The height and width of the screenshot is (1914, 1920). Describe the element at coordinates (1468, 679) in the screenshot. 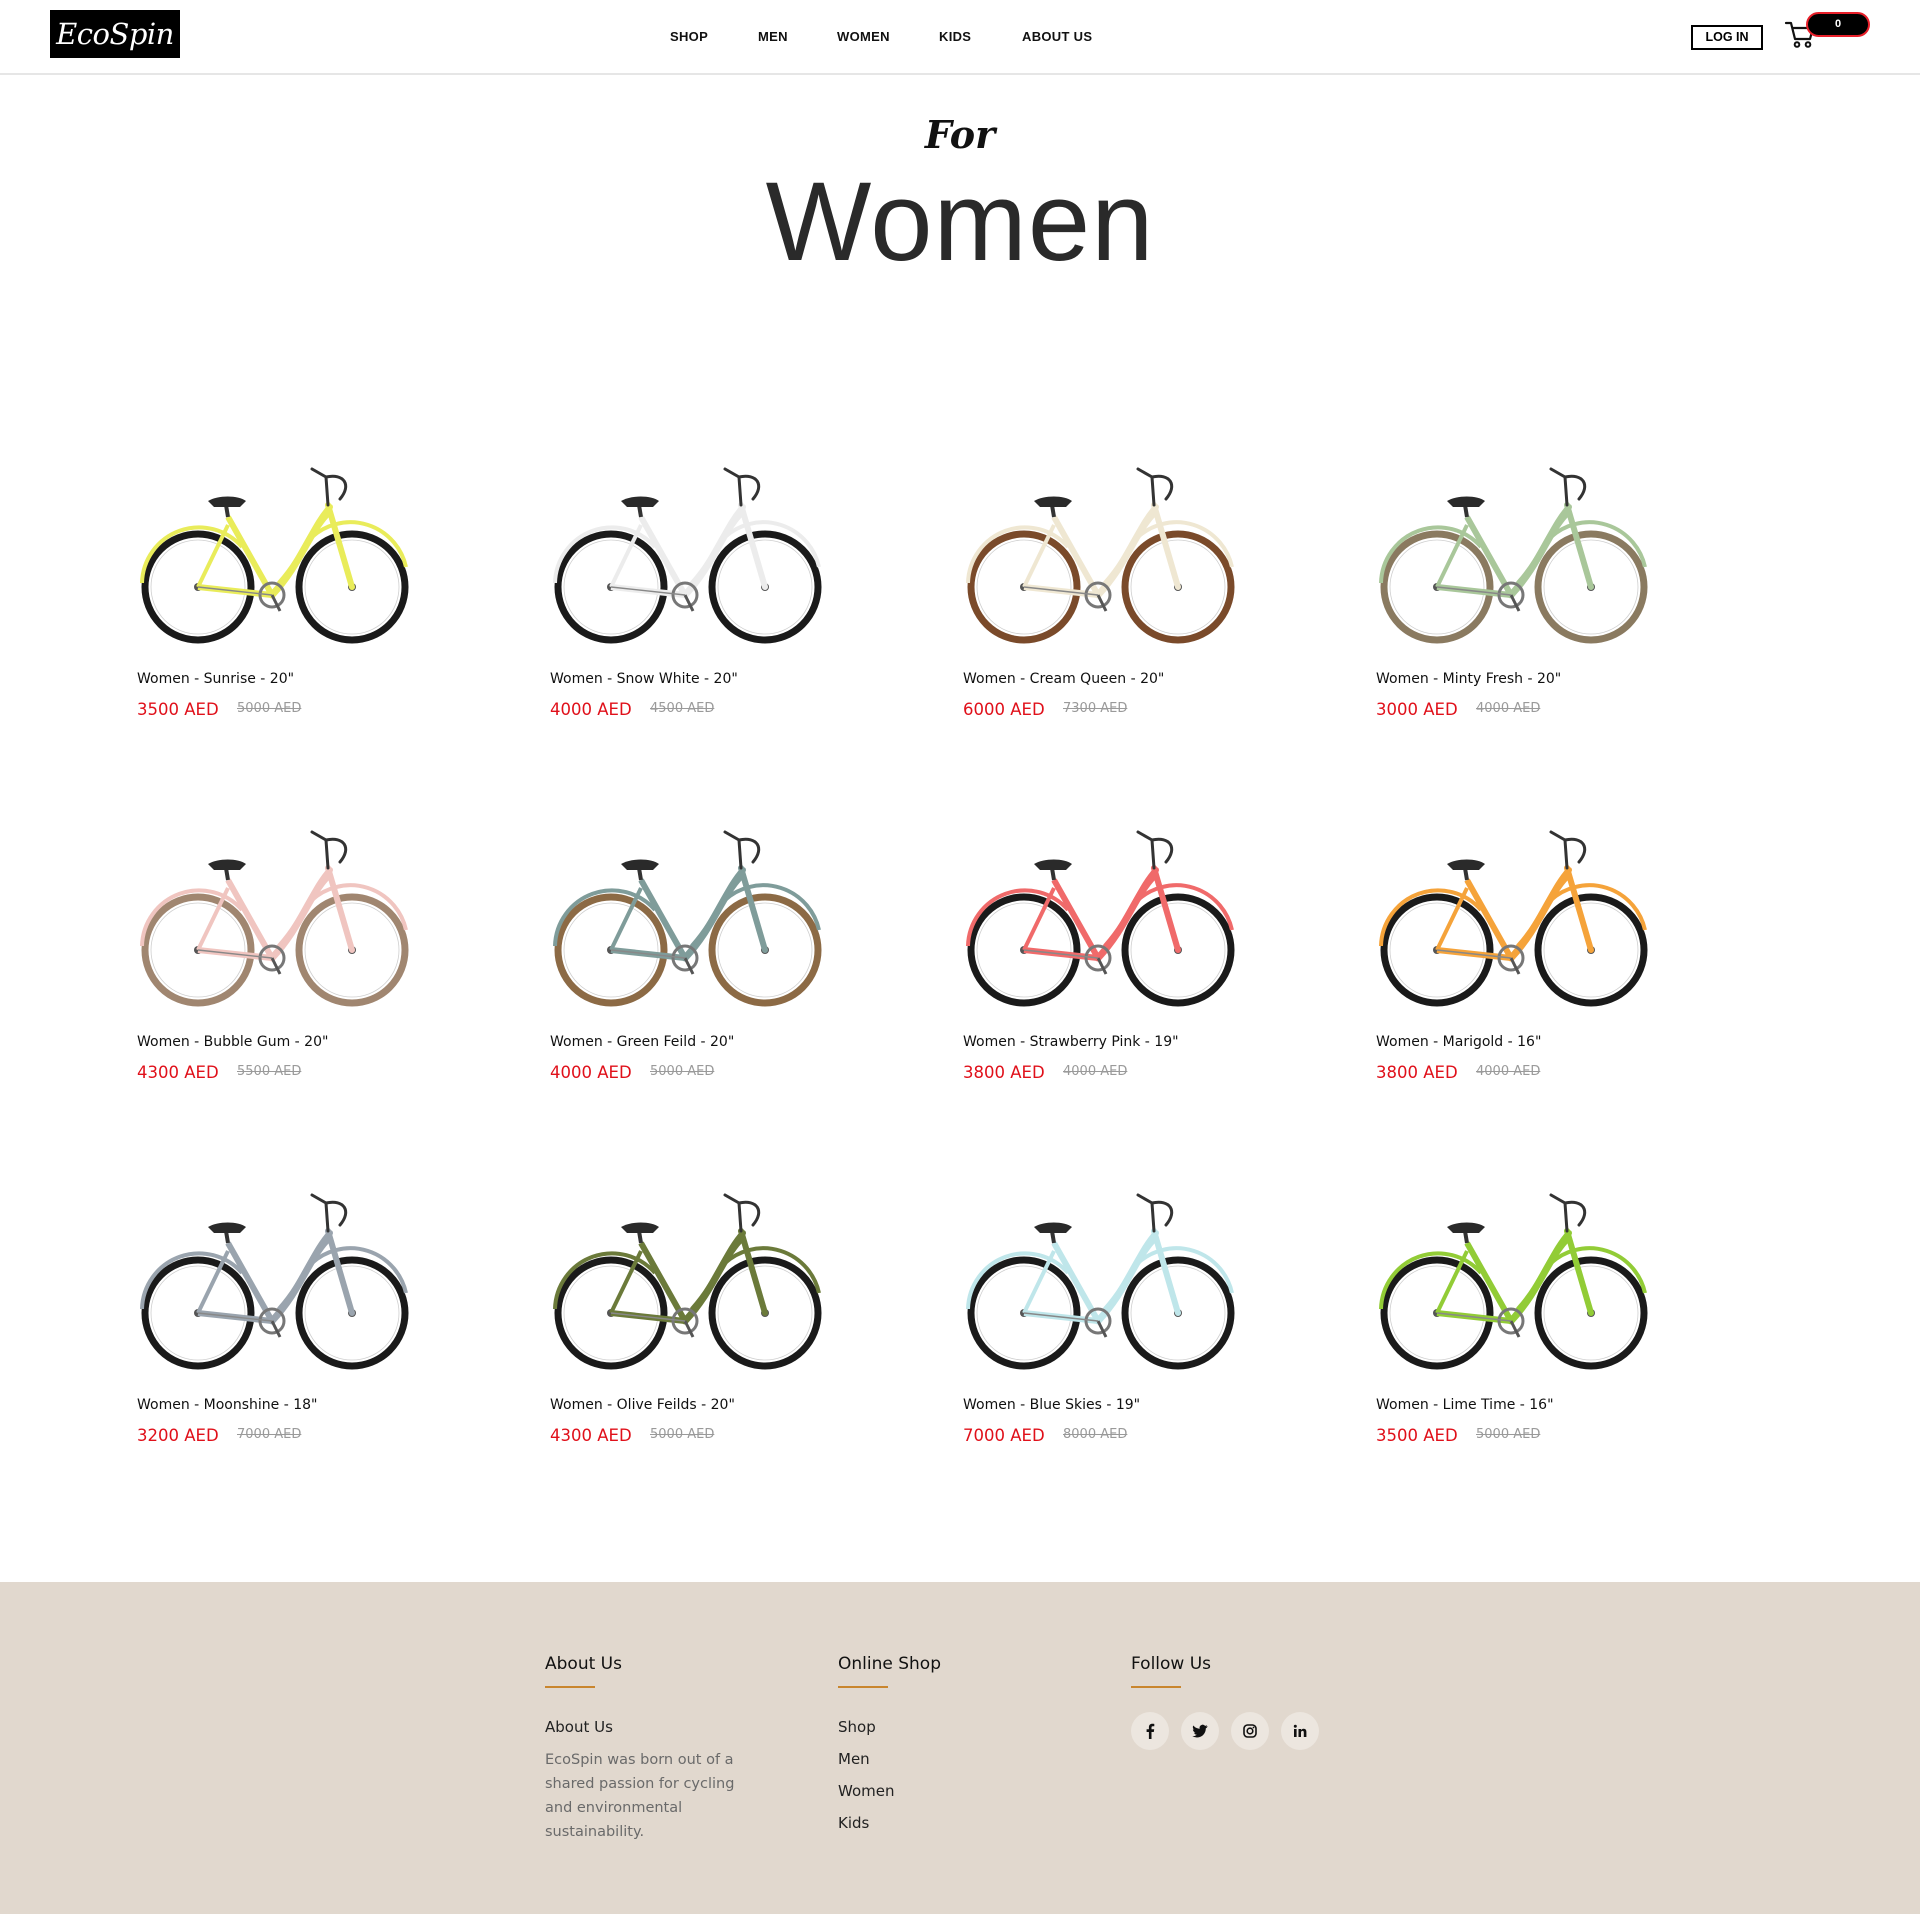

I see `product-name: Women - Minty Fresh - 20"` at that location.